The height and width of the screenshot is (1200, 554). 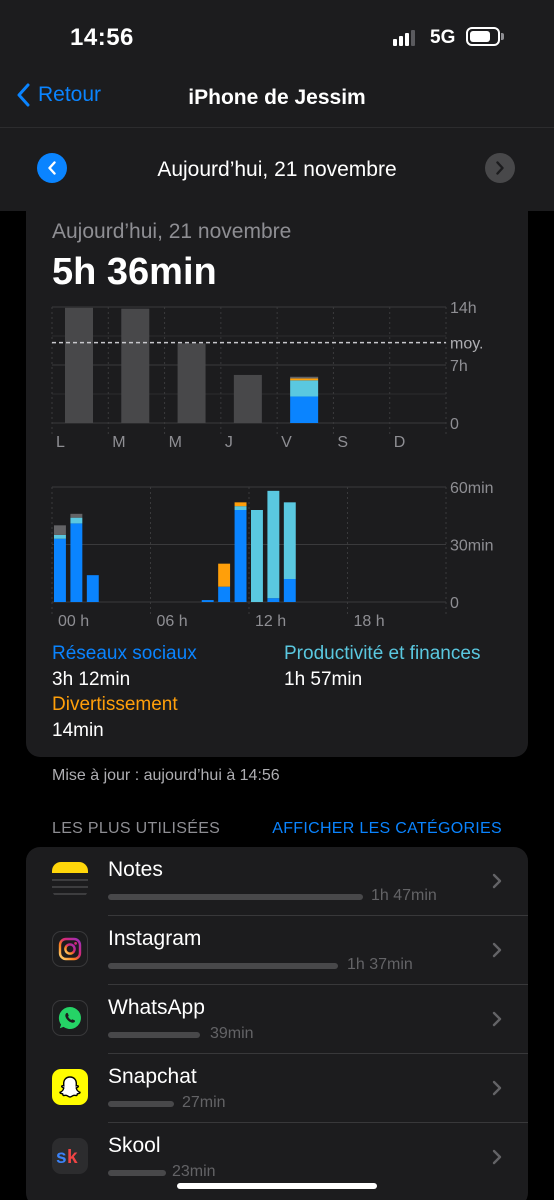 I want to click on skool-icon: sk, so click(x=70, y=1156).